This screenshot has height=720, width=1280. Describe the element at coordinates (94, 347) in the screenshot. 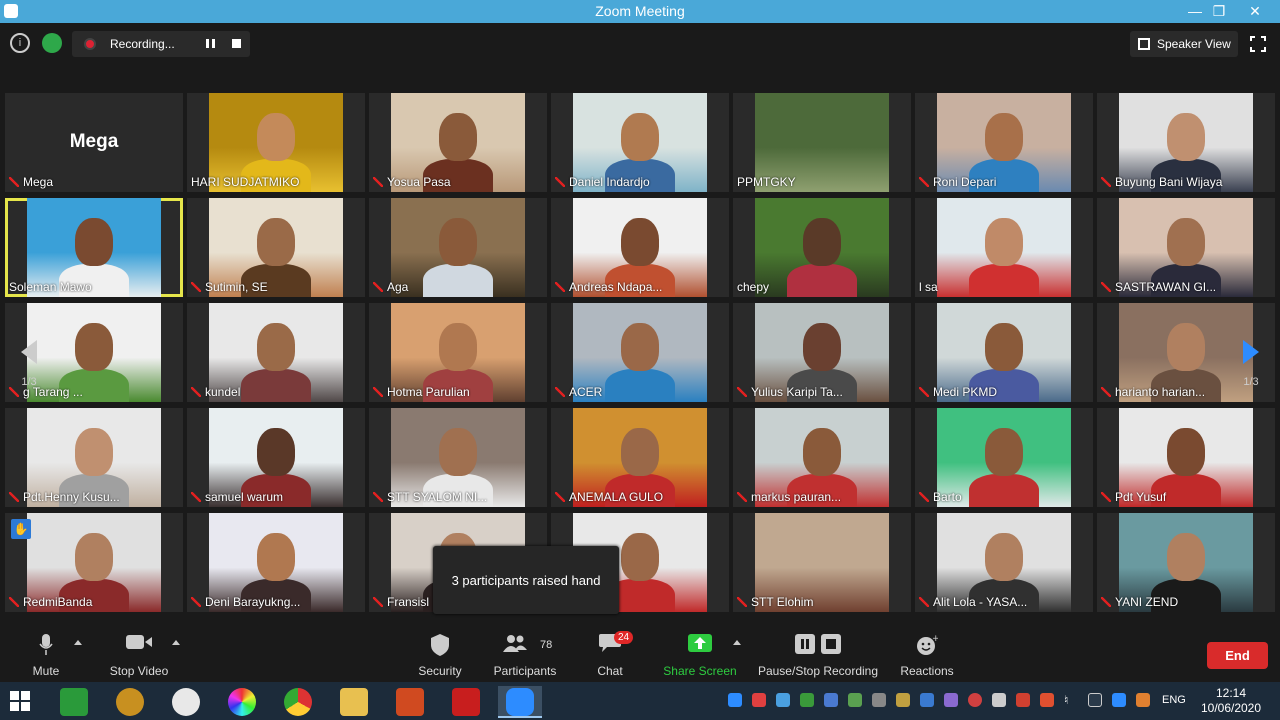

I see `participant-face` at that location.